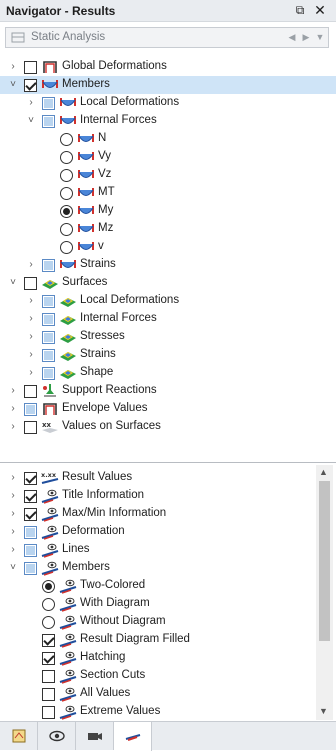 Image resolution: width=336 pixels, height=751 pixels. What do you see at coordinates (168, 247) in the screenshot?
I see `tree-item-v: v` at bounding box center [168, 247].